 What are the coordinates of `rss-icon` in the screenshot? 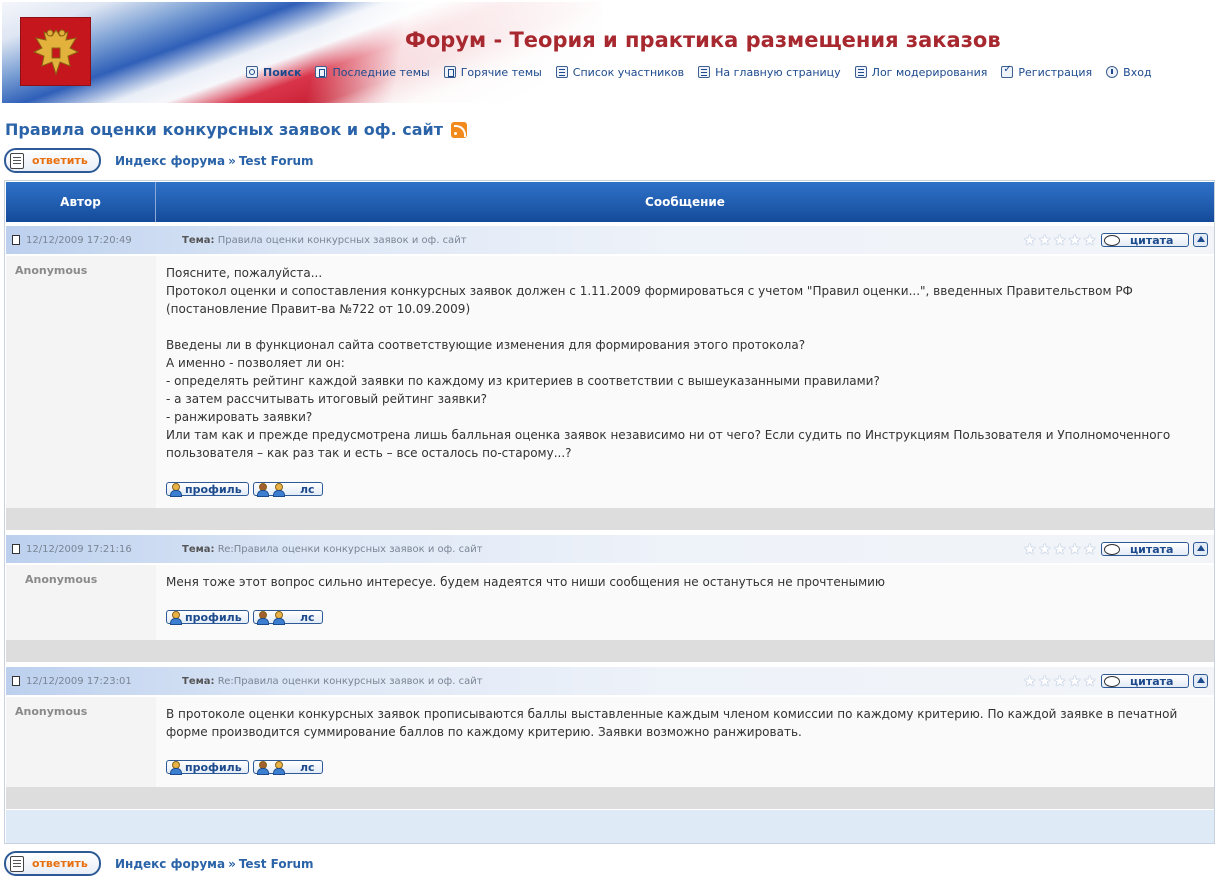 It's located at (458, 129).